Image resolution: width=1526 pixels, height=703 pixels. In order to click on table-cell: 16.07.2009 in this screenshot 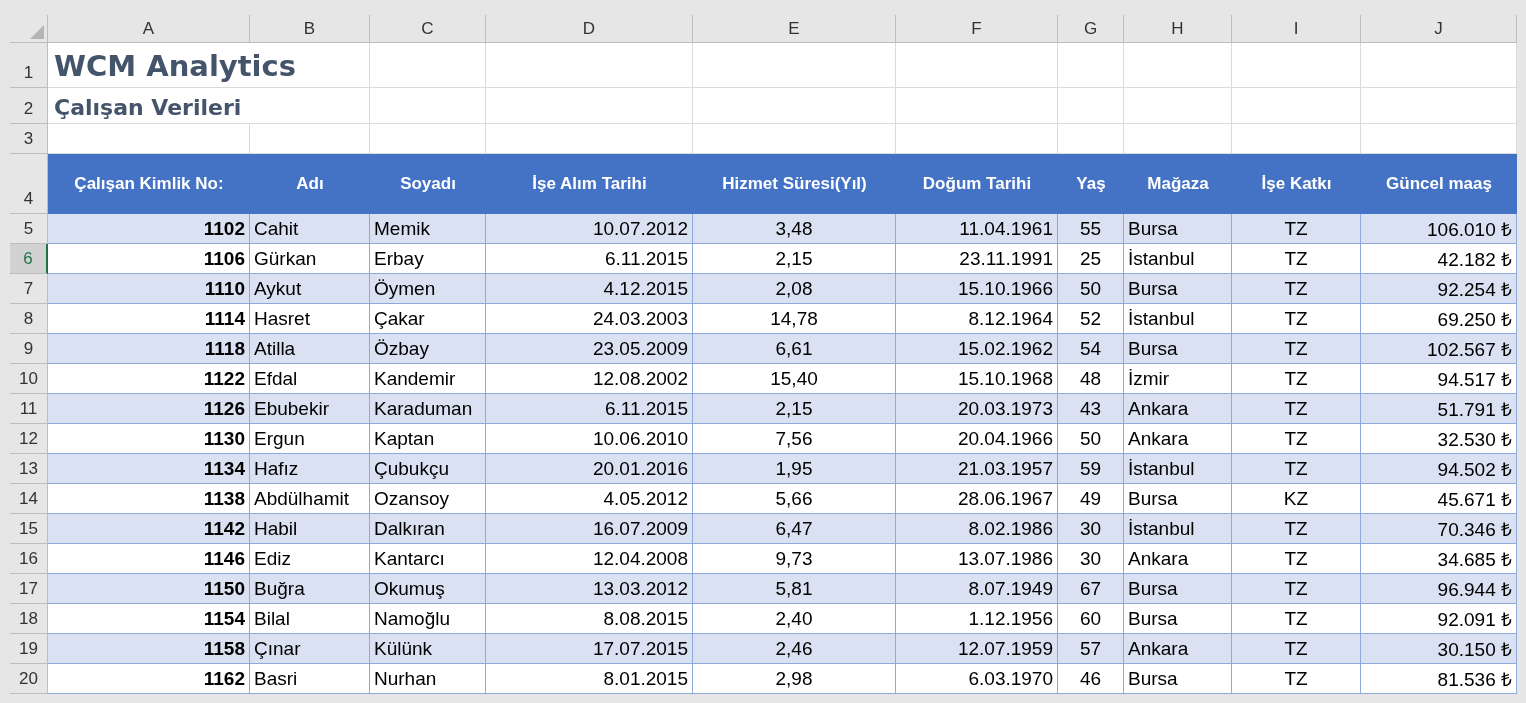, I will do `click(589, 529)`.